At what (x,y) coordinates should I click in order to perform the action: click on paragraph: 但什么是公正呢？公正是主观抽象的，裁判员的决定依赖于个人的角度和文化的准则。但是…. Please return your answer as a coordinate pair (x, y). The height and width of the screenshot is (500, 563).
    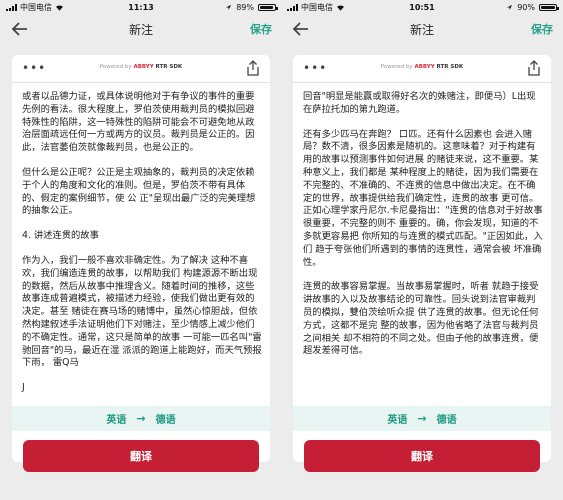
    Looking at the image, I should click on (139, 191).